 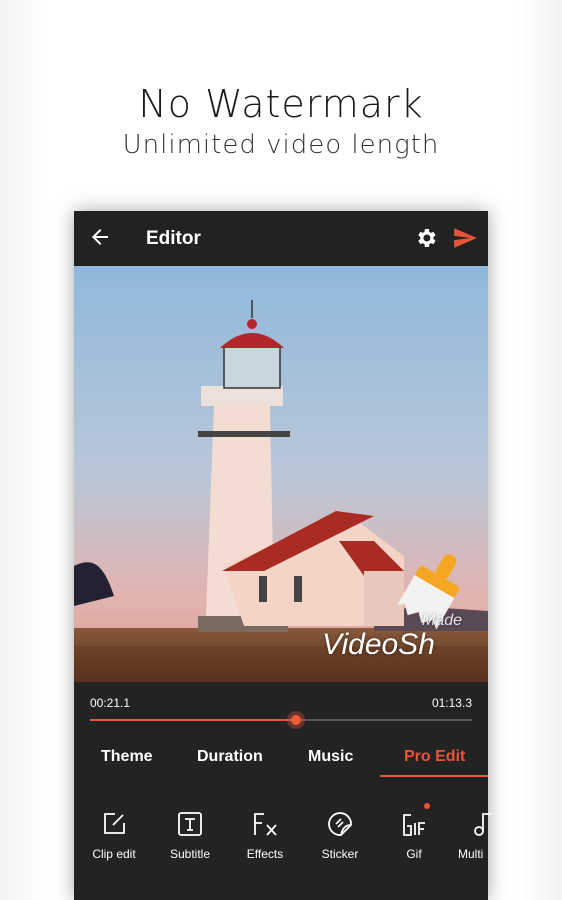 I want to click on tool-label: Effects, so click(x=265, y=854).